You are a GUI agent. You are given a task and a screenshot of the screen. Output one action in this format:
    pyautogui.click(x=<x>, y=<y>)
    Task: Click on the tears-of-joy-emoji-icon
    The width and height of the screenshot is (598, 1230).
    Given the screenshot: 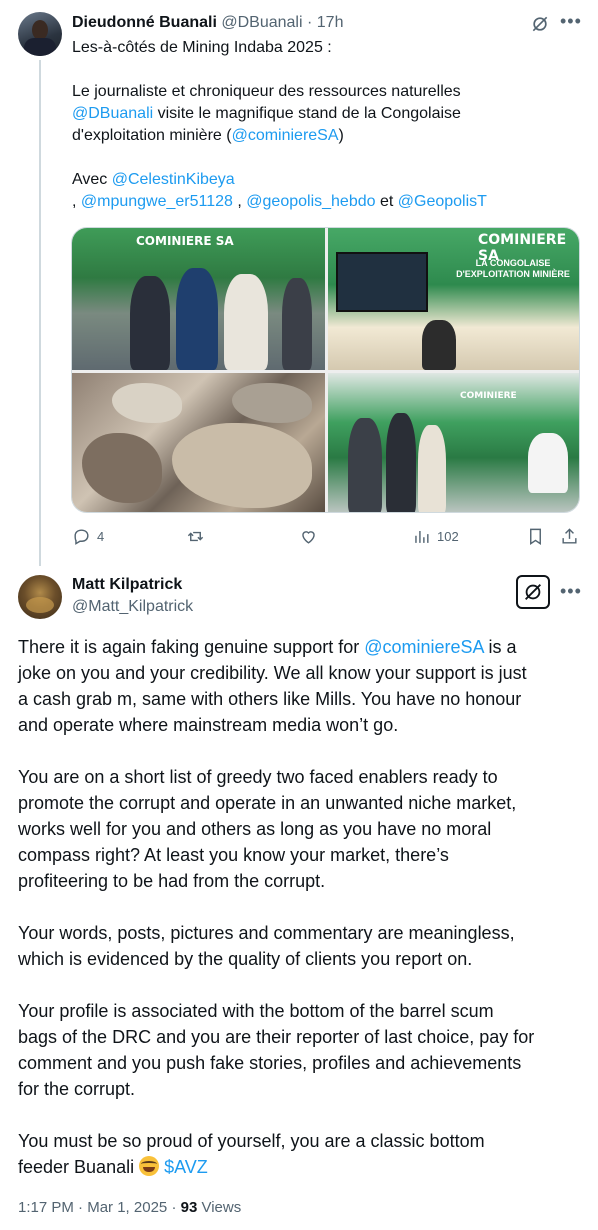 What is the action you would take?
    pyautogui.click(x=149, y=1166)
    